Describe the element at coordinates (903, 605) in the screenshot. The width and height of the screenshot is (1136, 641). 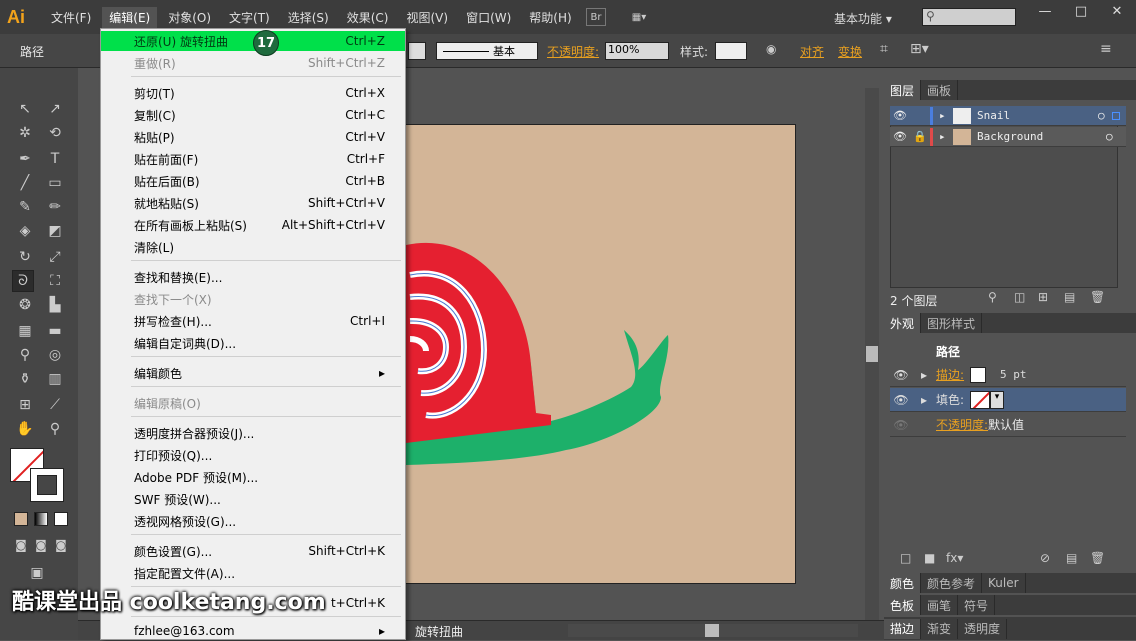
I see `tab-swatches: 色板` at that location.